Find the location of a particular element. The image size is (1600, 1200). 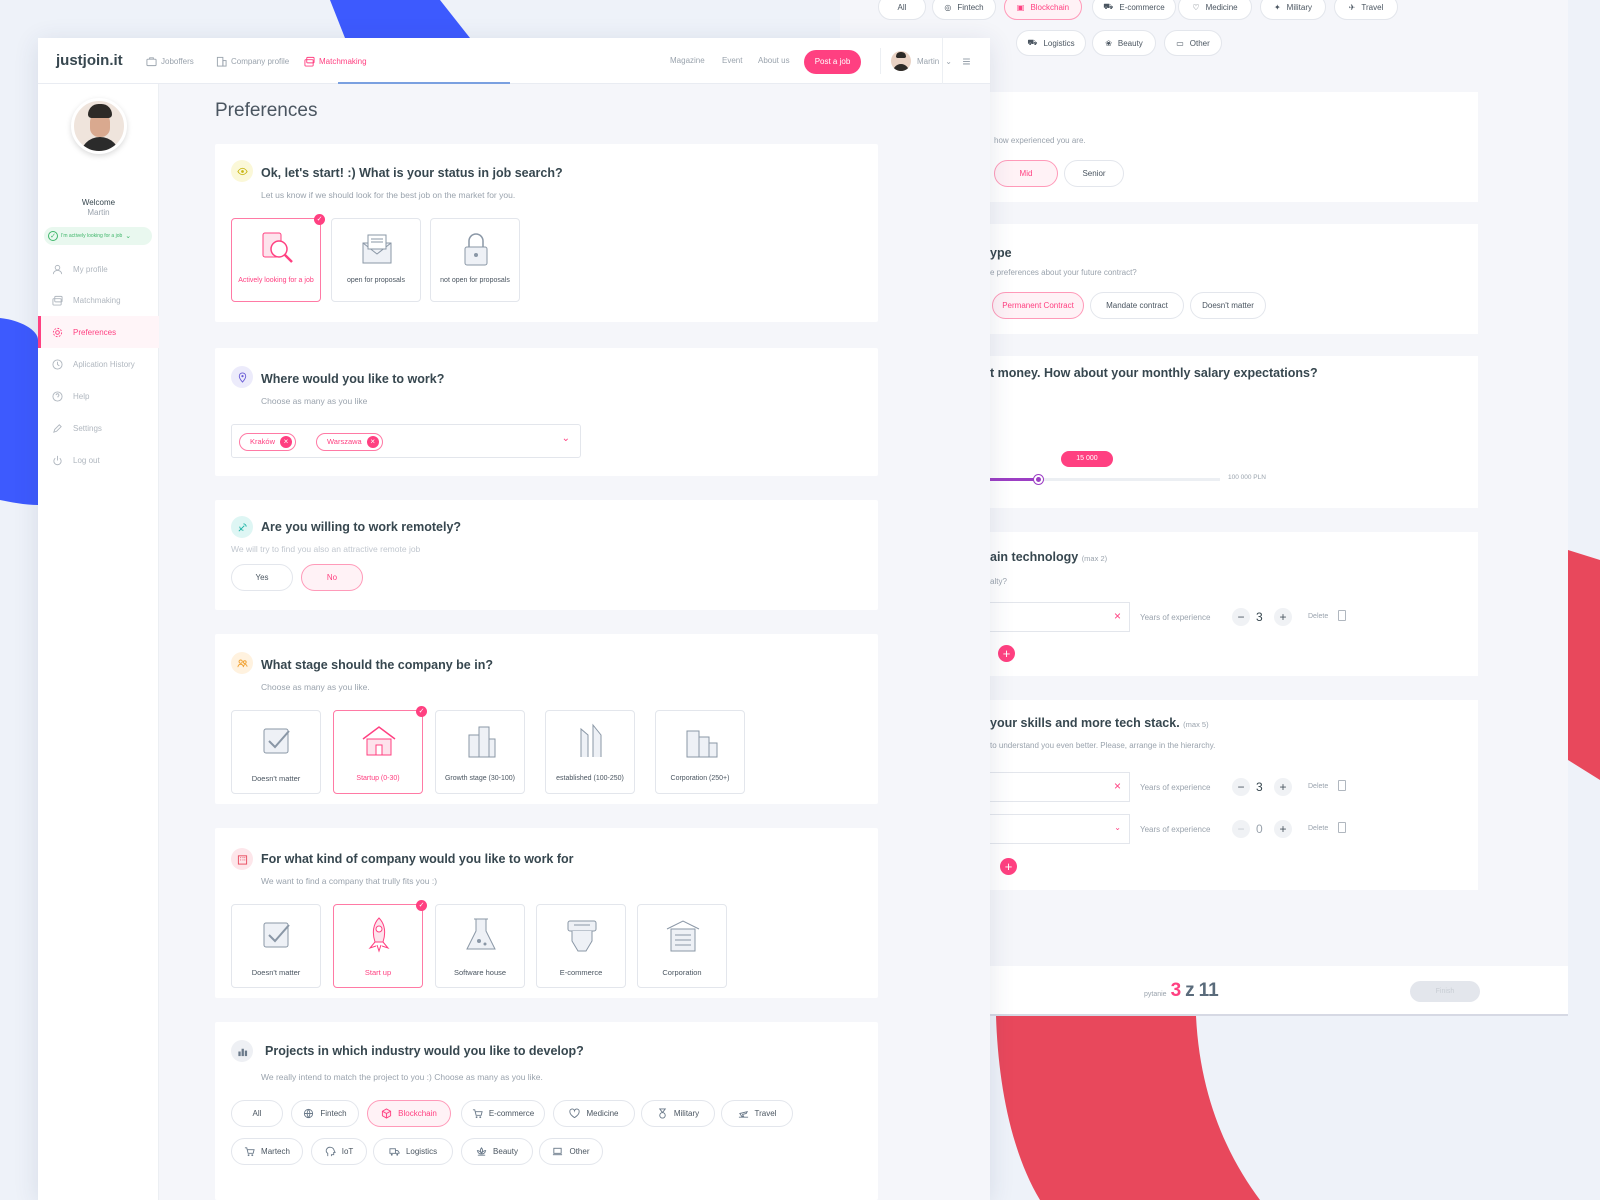

industry-tag-martech: Martech is located at coordinates (267, 1151).